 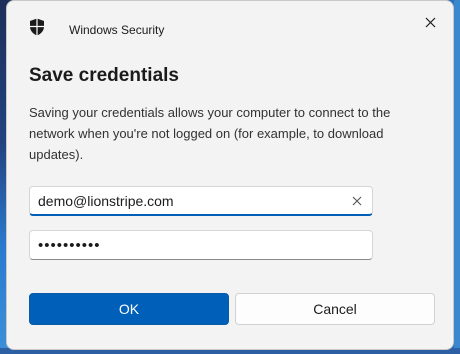 I want to click on password-input, so click(x=201, y=245).